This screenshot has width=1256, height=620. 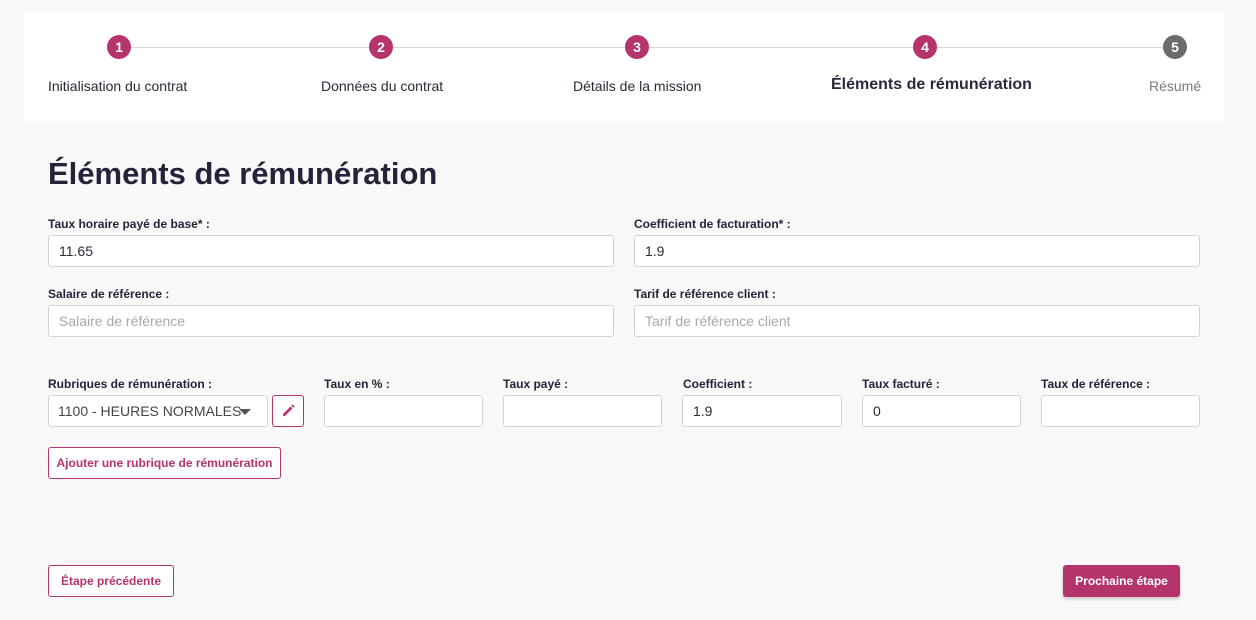 What do you see at coordinates (1121, 581) in the screenshot?
I see `next-step-button: Prochaine étape` at bounding box center [1121, 581].